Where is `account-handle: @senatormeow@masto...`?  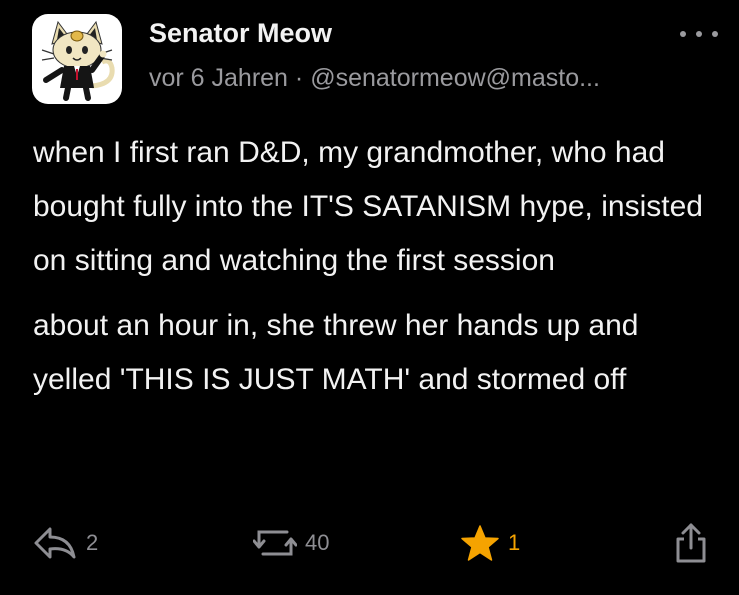
account-handle: @senatormeow@masto... is located at coordinates (455, 78).